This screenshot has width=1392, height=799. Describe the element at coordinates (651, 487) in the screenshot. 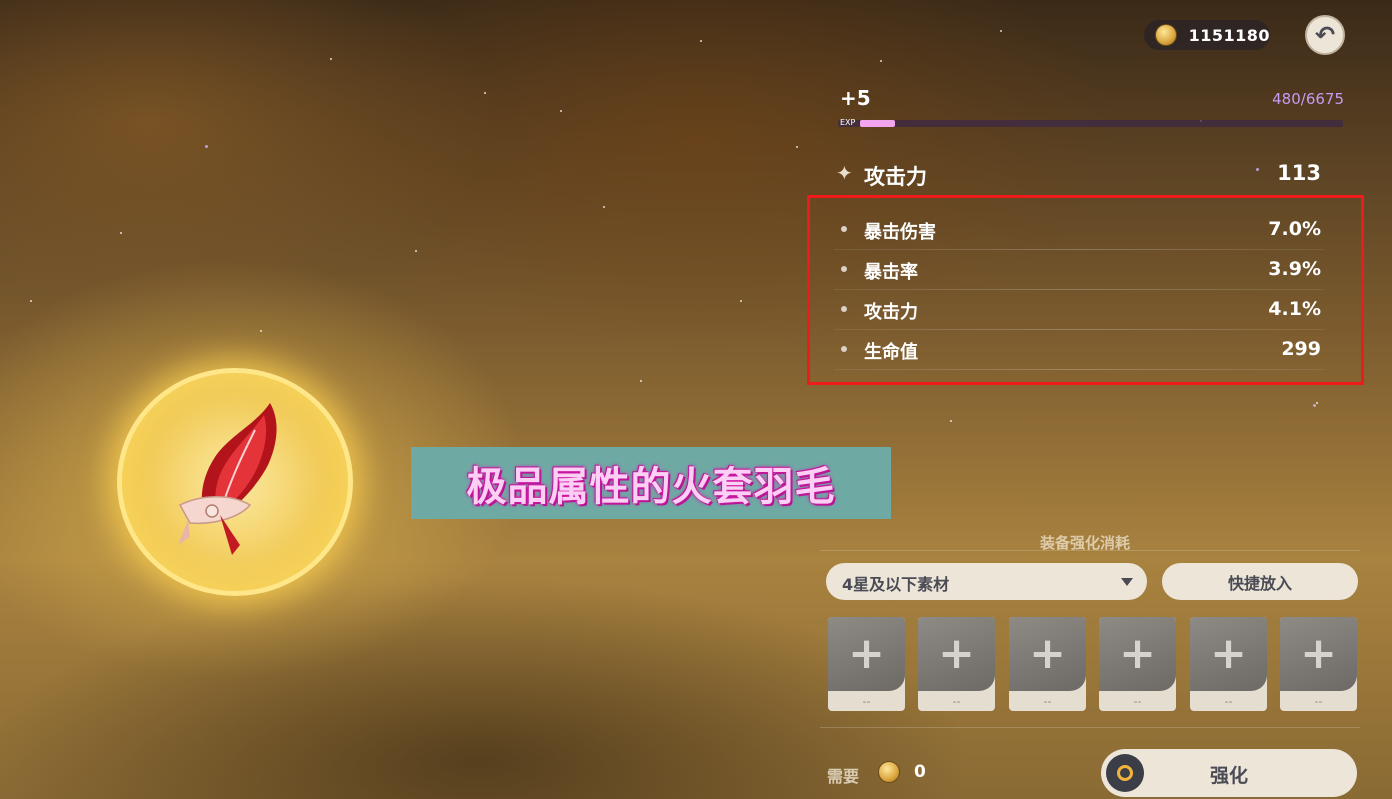

I see `caption-text: 极品属性的火套羽毛` at that location.